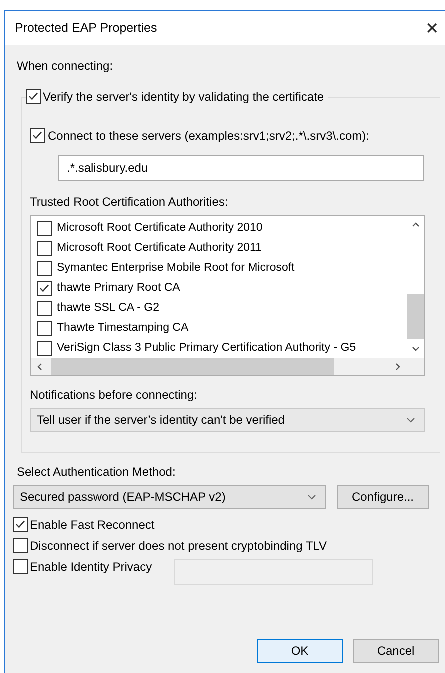 The image size is (445, 673). Describe the element at coordinates (169, 497) in the screenshot. I see `authentication-dropdown: Secured password (EAP-MSCHAP v2)` at that location.